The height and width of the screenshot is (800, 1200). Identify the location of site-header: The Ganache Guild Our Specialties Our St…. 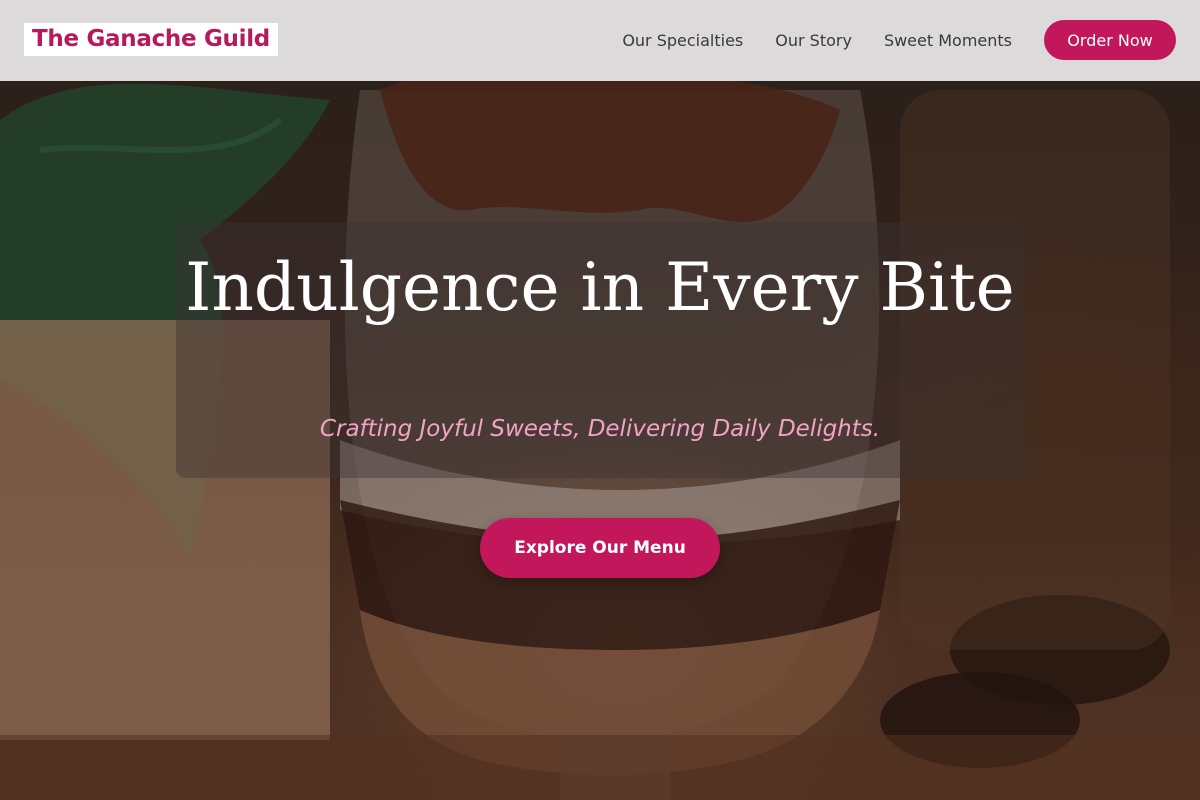
(600, 40).